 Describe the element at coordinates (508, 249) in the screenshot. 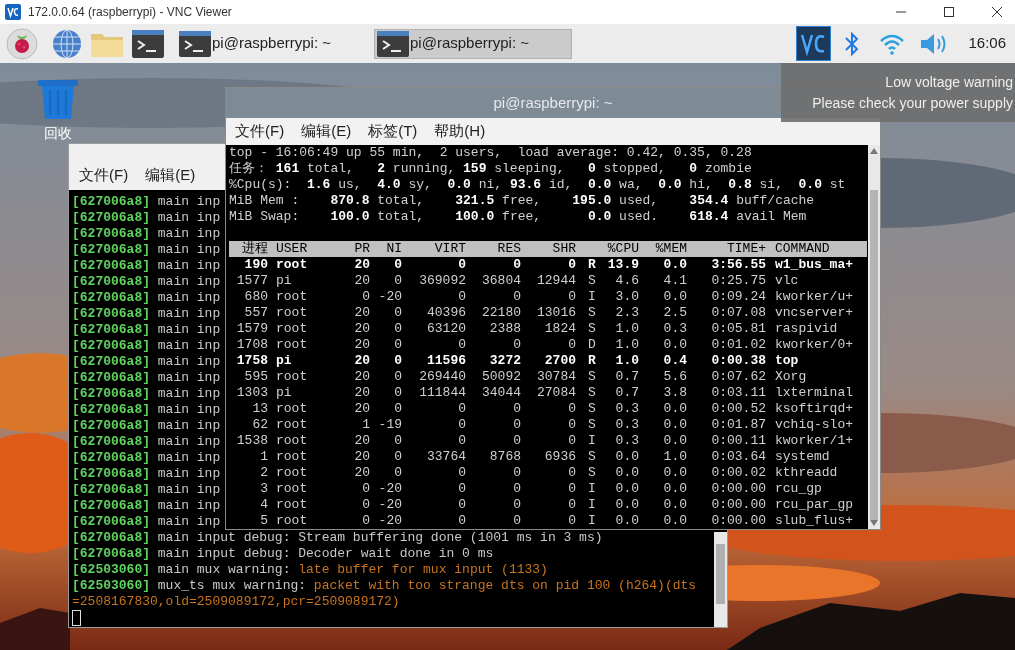

I see `column-header: RES` at that location.